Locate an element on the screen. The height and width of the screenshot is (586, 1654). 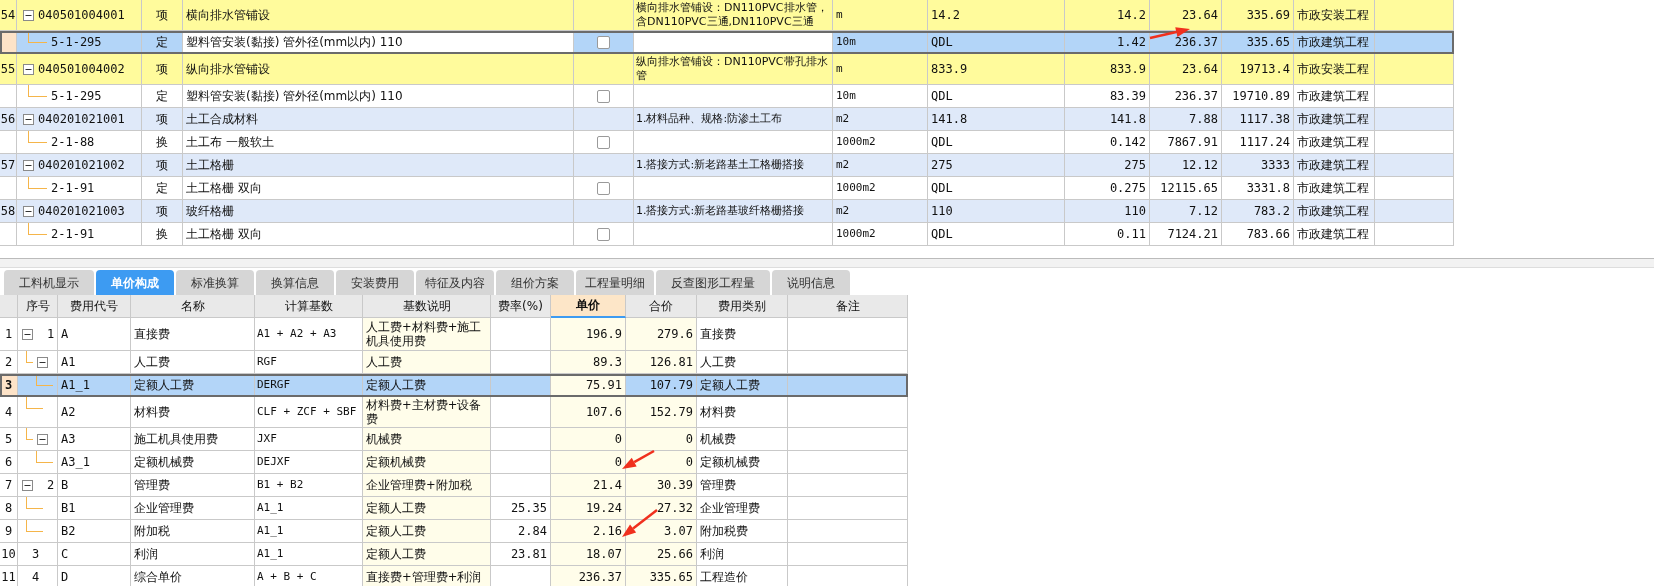
item-code: 040201021003 is located at coordinates (81, 211).